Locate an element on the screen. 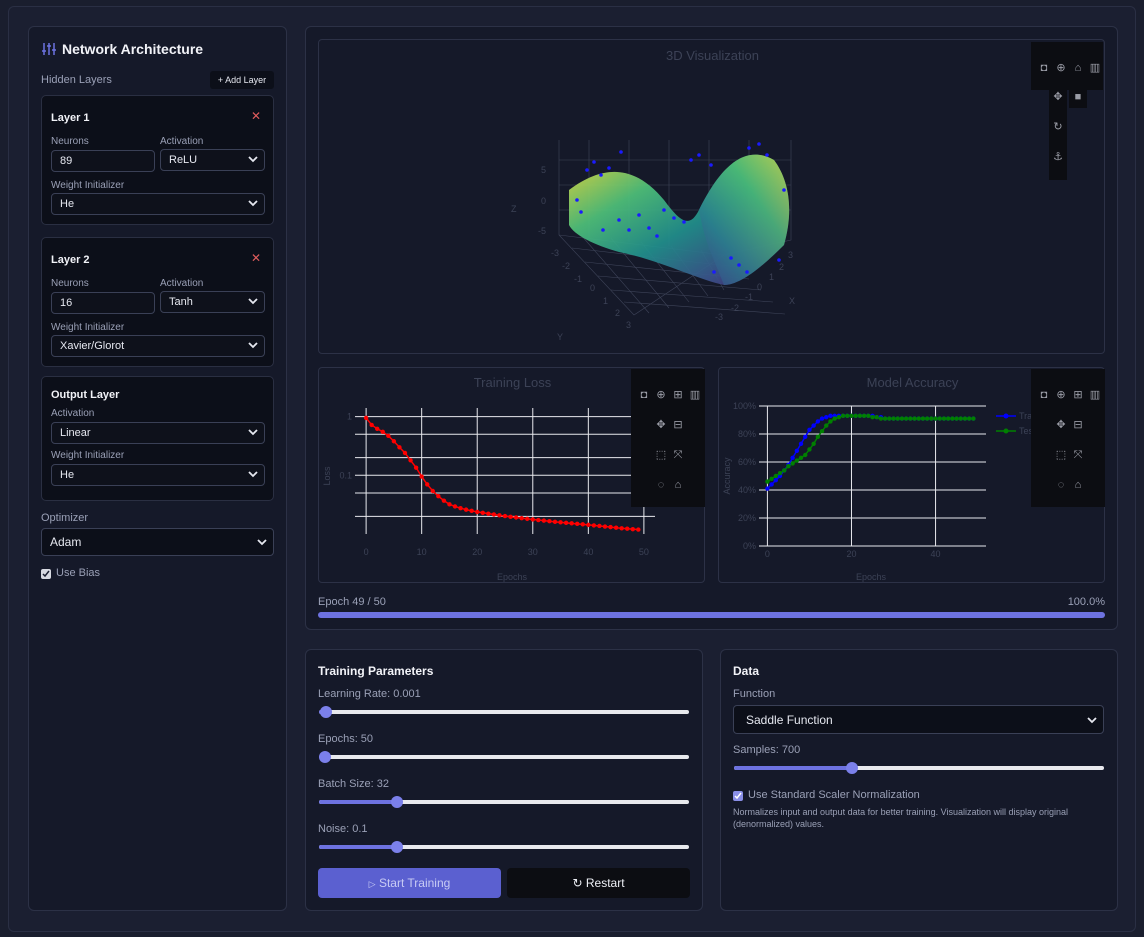  neurons-input: 16 is located at coordinates (103, 303).